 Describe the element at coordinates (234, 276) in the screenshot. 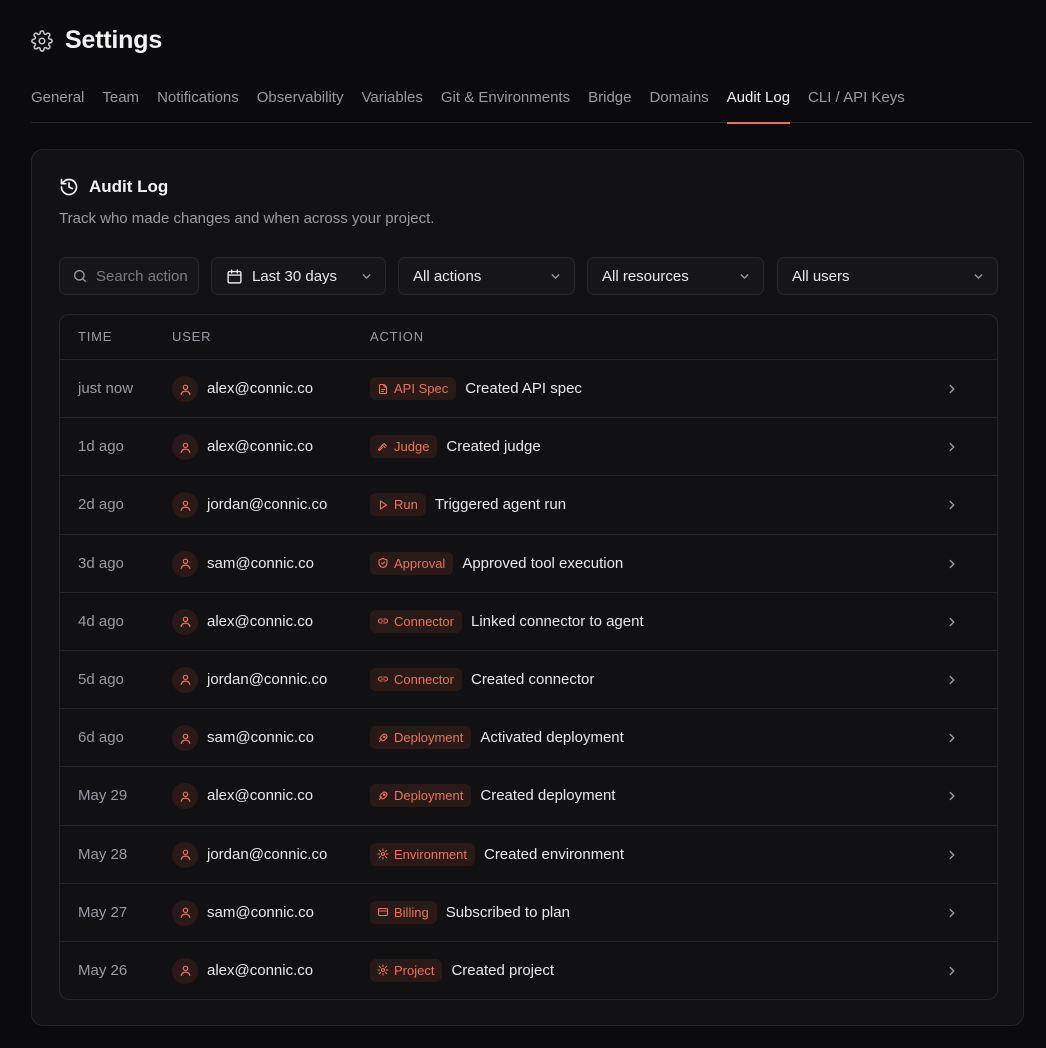

I see `calendar-icon` at that location.